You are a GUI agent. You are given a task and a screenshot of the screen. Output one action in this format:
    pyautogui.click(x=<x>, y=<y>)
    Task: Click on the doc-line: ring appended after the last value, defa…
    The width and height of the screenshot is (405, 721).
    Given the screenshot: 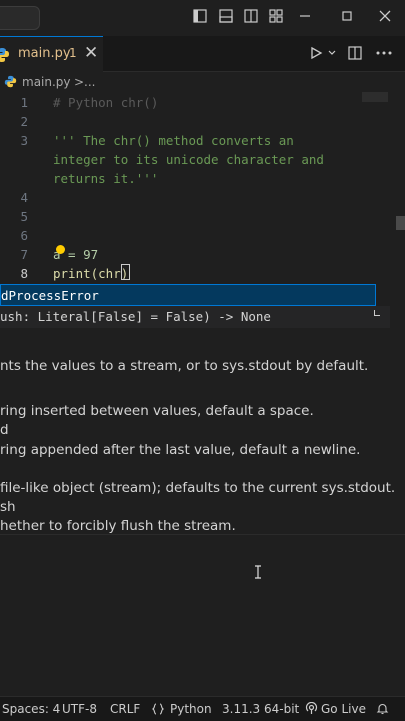 What is the action you would take?
    pyautogui.click(x=180, y=450)
    